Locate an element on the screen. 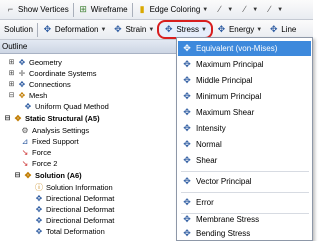 Image resolution: width=320 pixels, height=241 pixels. mesh-icon: ✥ is located at coordinates (22, 95).